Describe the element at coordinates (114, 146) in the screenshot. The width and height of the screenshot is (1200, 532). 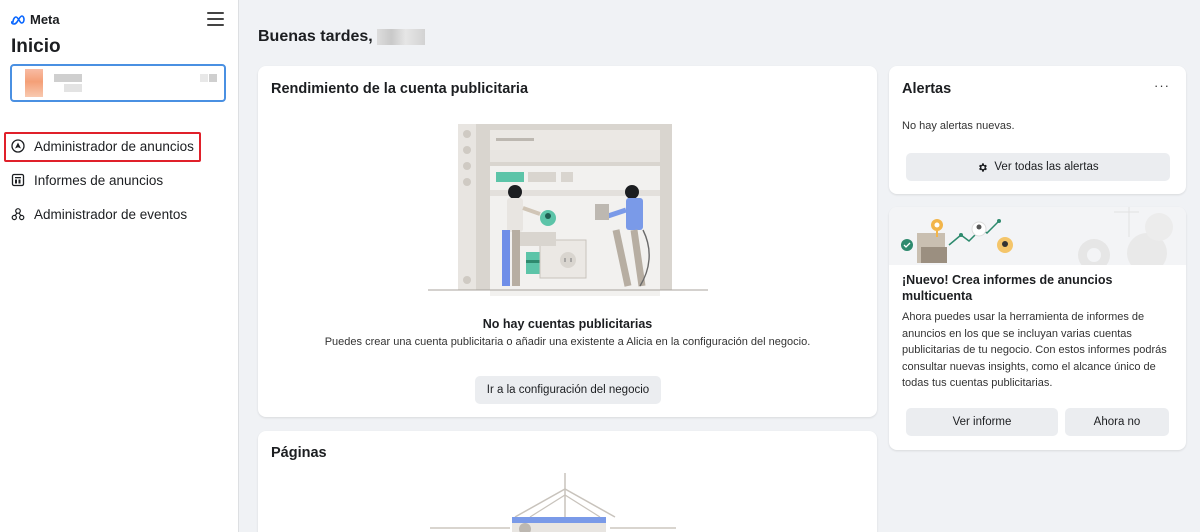
I see `sidebar-item-label: Administrador de anuncios` at that location.